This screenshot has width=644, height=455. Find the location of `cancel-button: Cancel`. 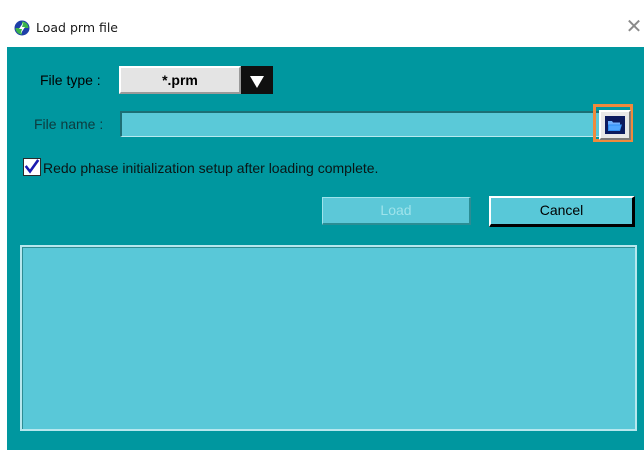

cancel-button: Cancel is located at coordinates (562, 211).